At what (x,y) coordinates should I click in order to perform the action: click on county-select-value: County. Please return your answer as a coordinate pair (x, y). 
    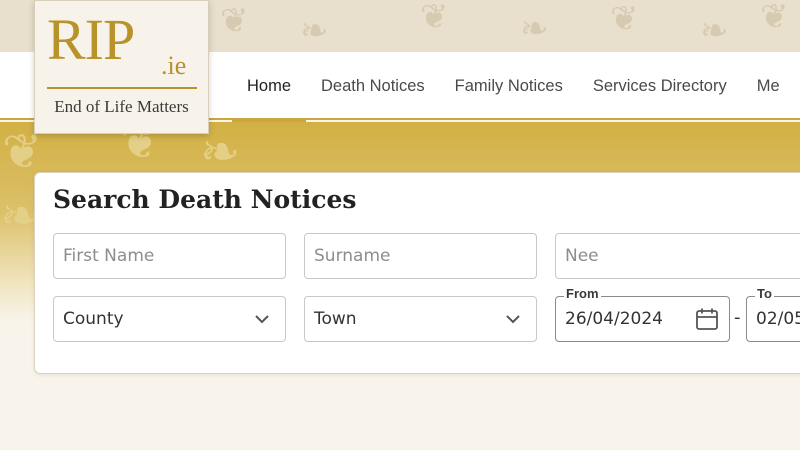
    Looking at the image, I should click on (93, 319).